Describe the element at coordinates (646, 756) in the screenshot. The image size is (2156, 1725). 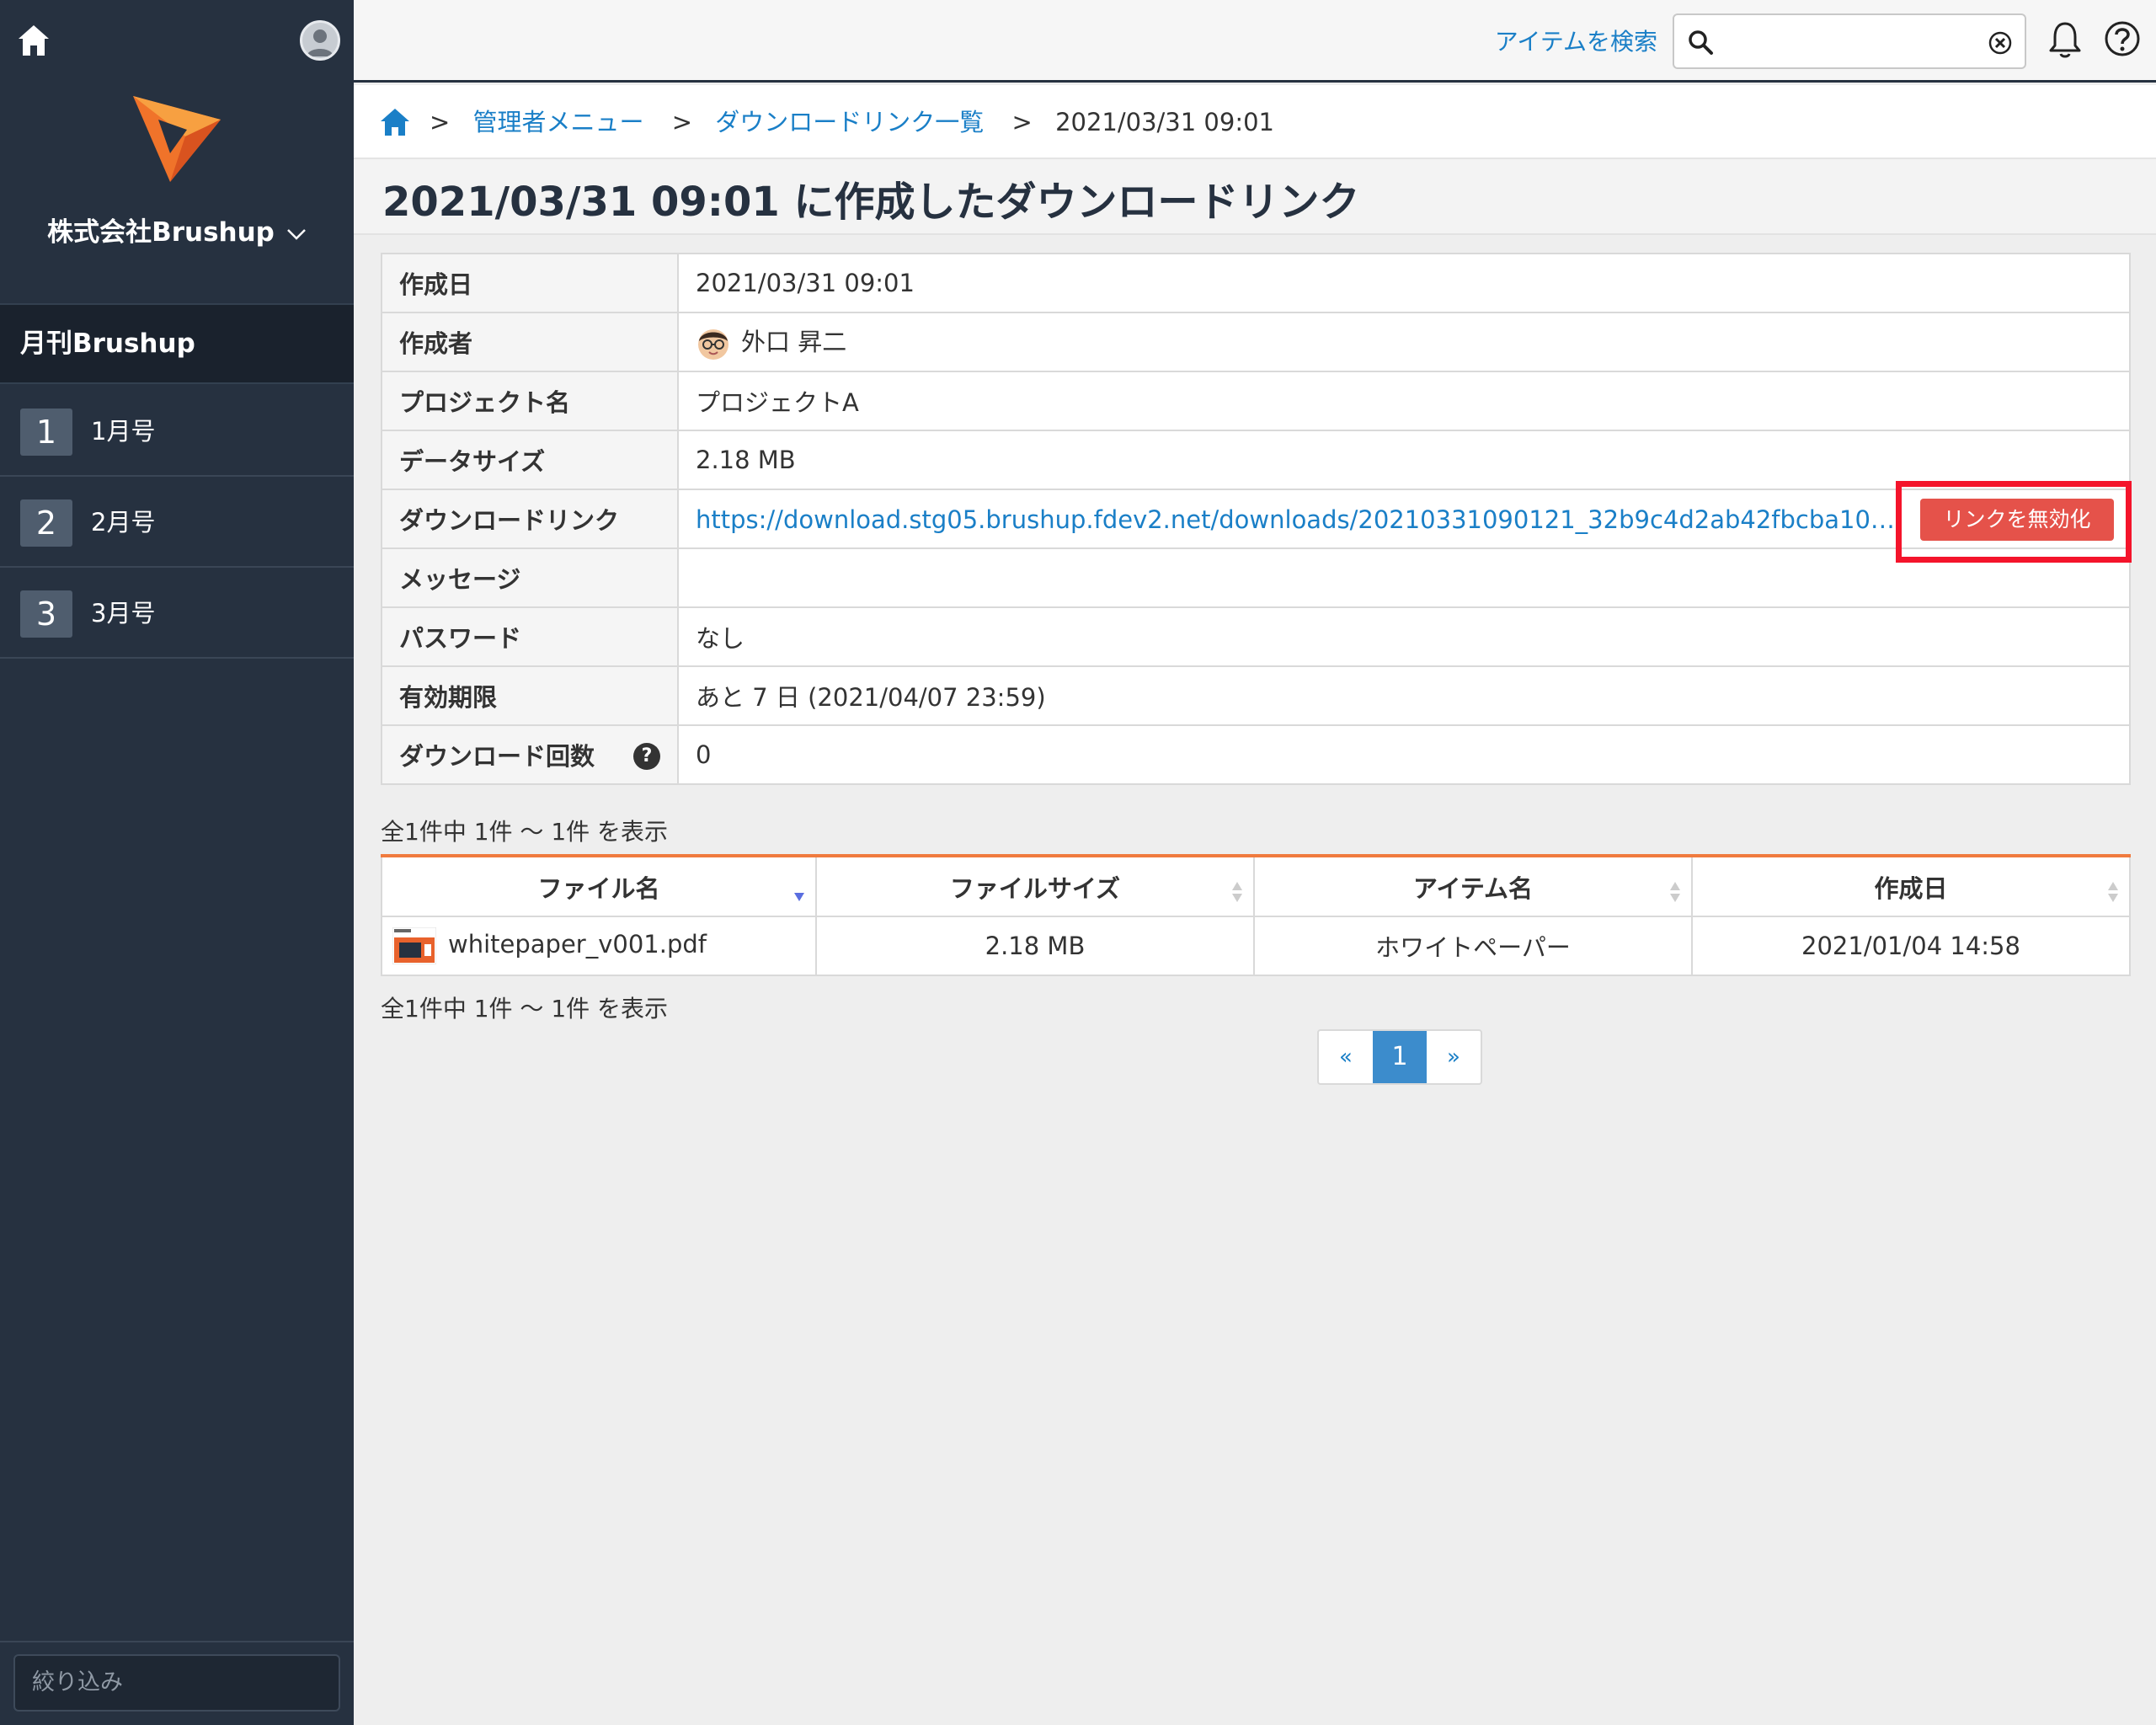
I see `question-icon: ?` at that location.